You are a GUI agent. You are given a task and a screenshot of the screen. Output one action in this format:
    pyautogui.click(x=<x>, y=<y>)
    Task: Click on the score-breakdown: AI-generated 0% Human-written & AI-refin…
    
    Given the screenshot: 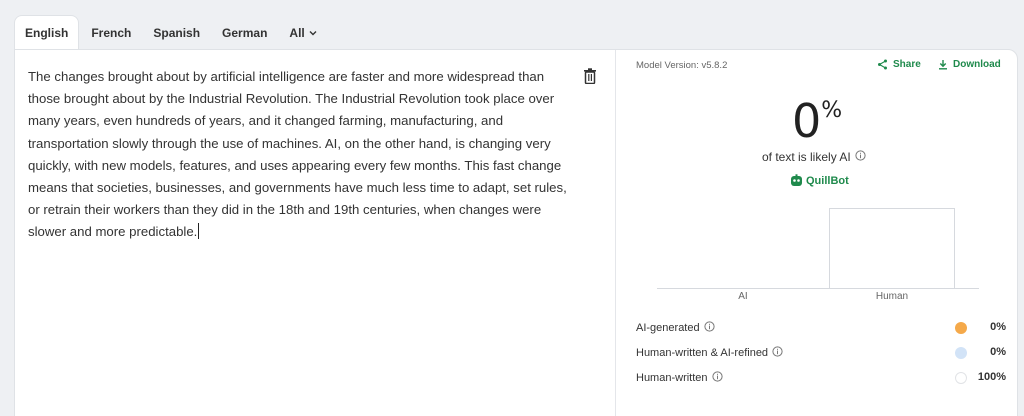 What is the action you would take?
    pyautogui.click(x=821, y=353)
    